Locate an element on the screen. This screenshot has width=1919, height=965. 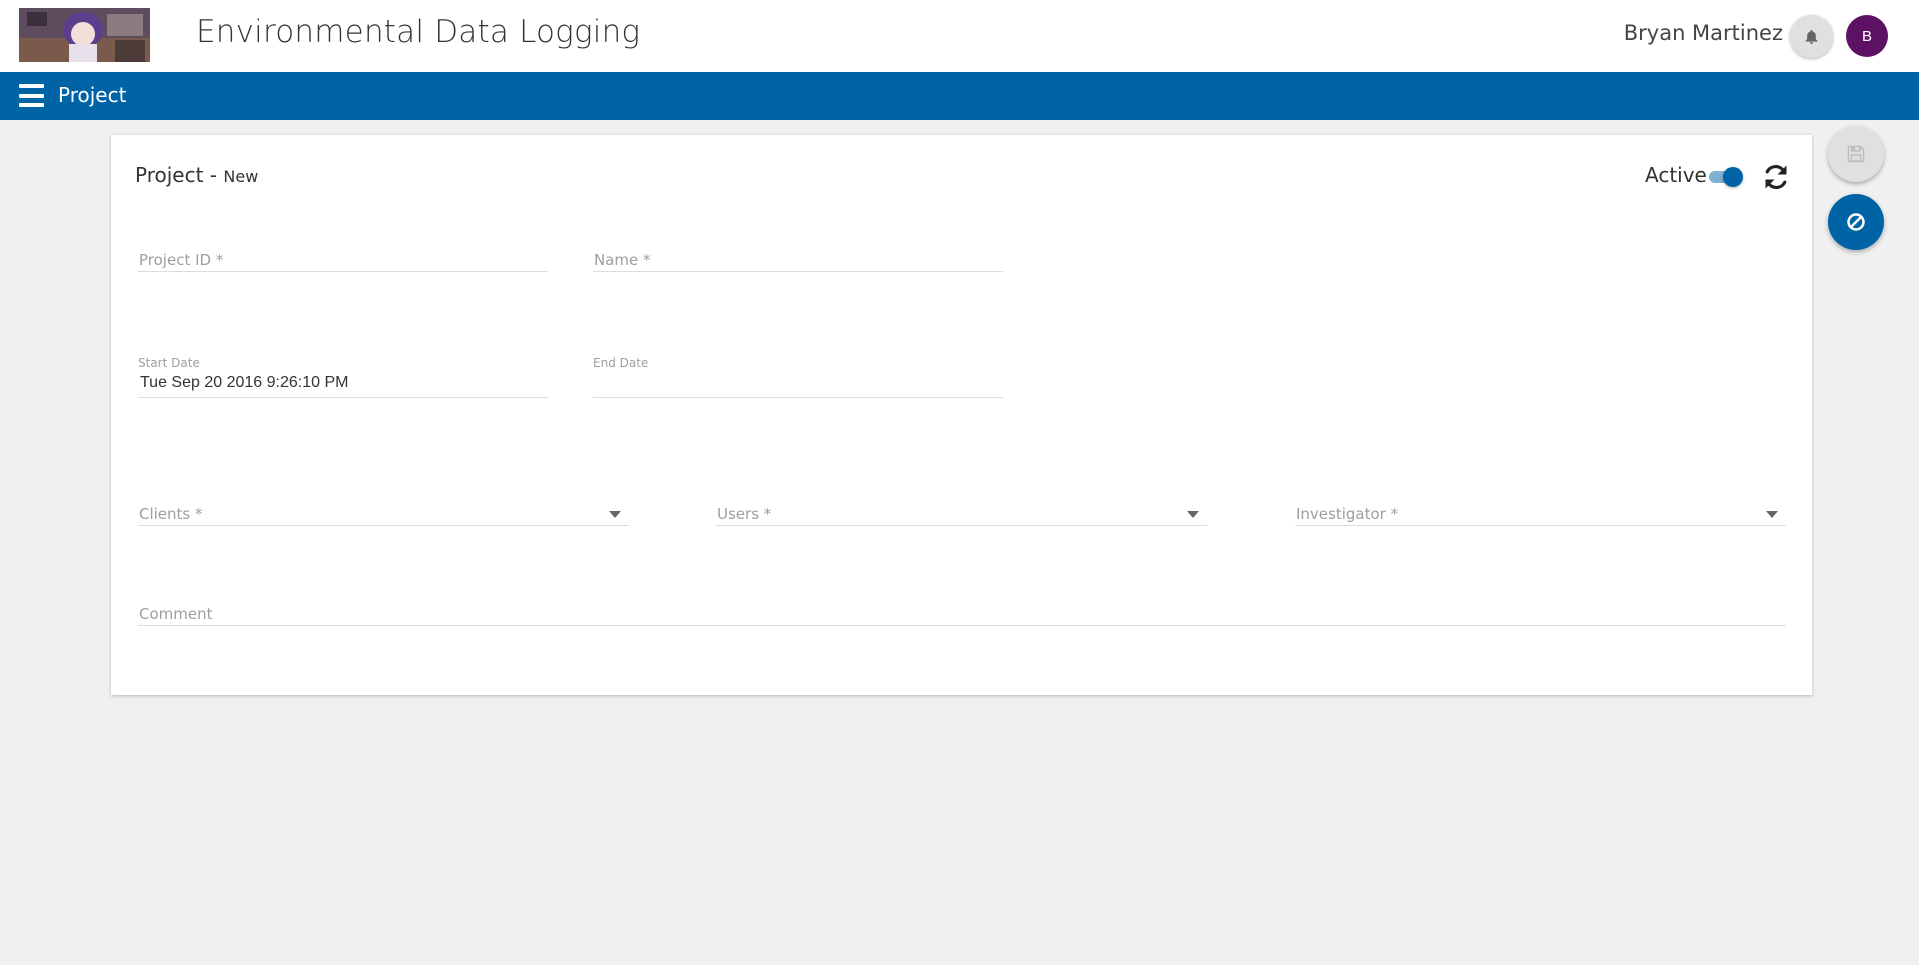
start-date-value: Tue Sep 20 2016 9:26:10 PM is located at coordinates (244, 382).